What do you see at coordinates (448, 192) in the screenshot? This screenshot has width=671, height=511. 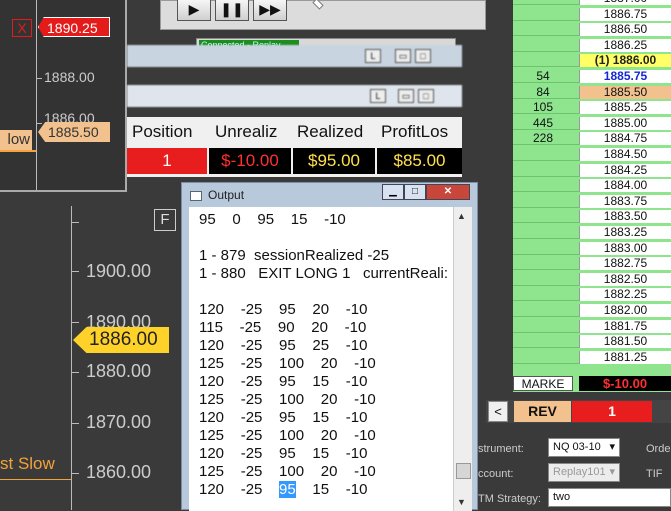 I see `close-button: ✕` at bounding box center [448, 192].